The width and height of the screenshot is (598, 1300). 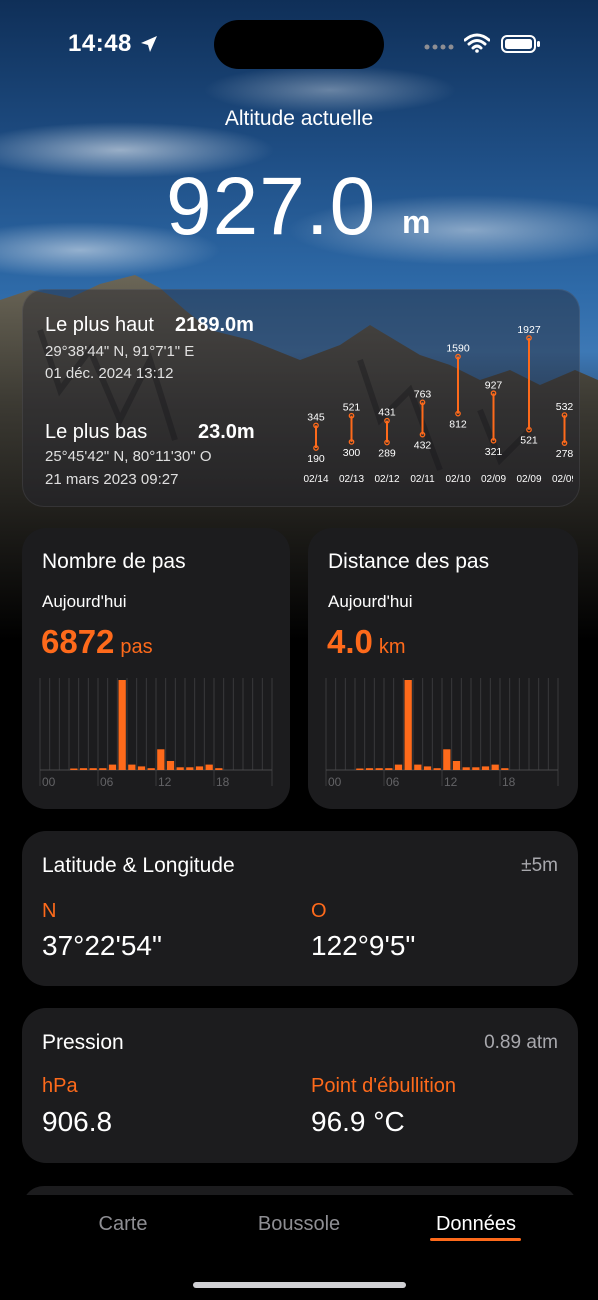 What do you see at coordinates (84, 601) in the screenshot?
I see `steps-period: Aujourd'hui` at bounding box center [84, 601].